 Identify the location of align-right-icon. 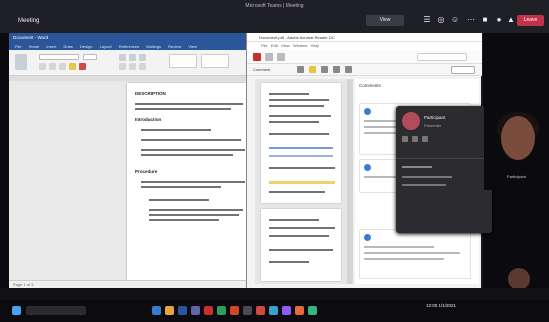
(142, 66).